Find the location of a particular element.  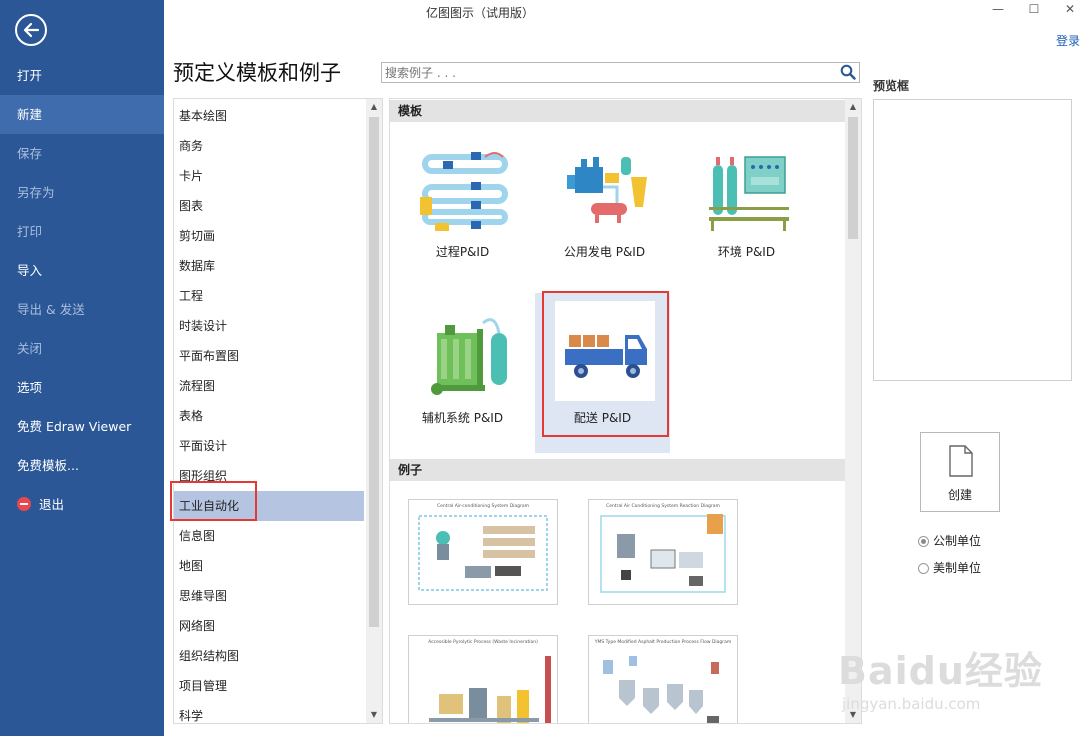

category-item: 剪切画 is located at coordinates (269, 236).